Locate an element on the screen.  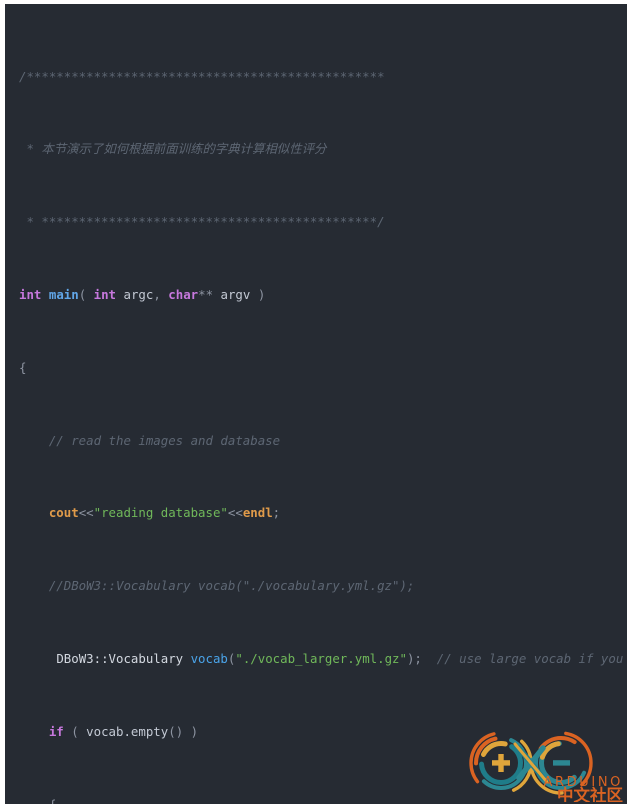
comment-use-large-vocab: // use large vocab if you want is located at coordinates (530, 658).